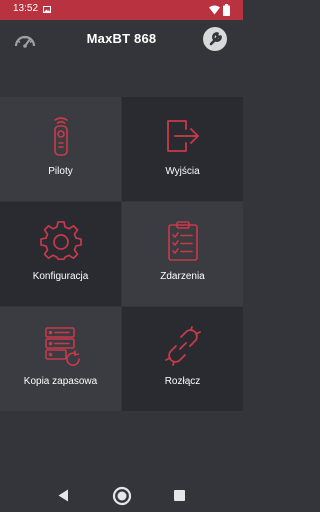 The width and height of the screenshot is (320, 512). I want to click on tile-label: Wyjścia, so click(182, 171).